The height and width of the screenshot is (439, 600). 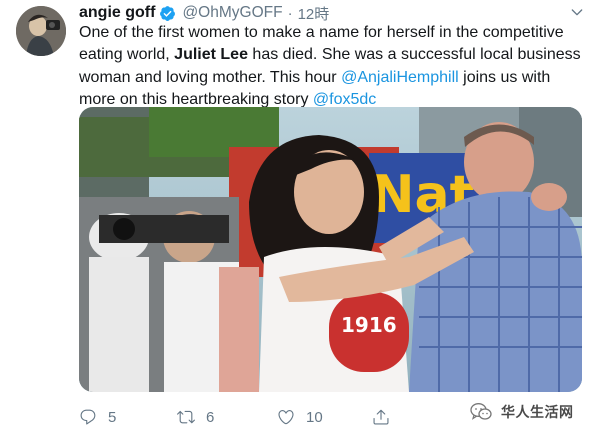 What do you see at coordinates (88, 417) in the screenshot?
I see `reply-icon` at bounding box center [88, 417].